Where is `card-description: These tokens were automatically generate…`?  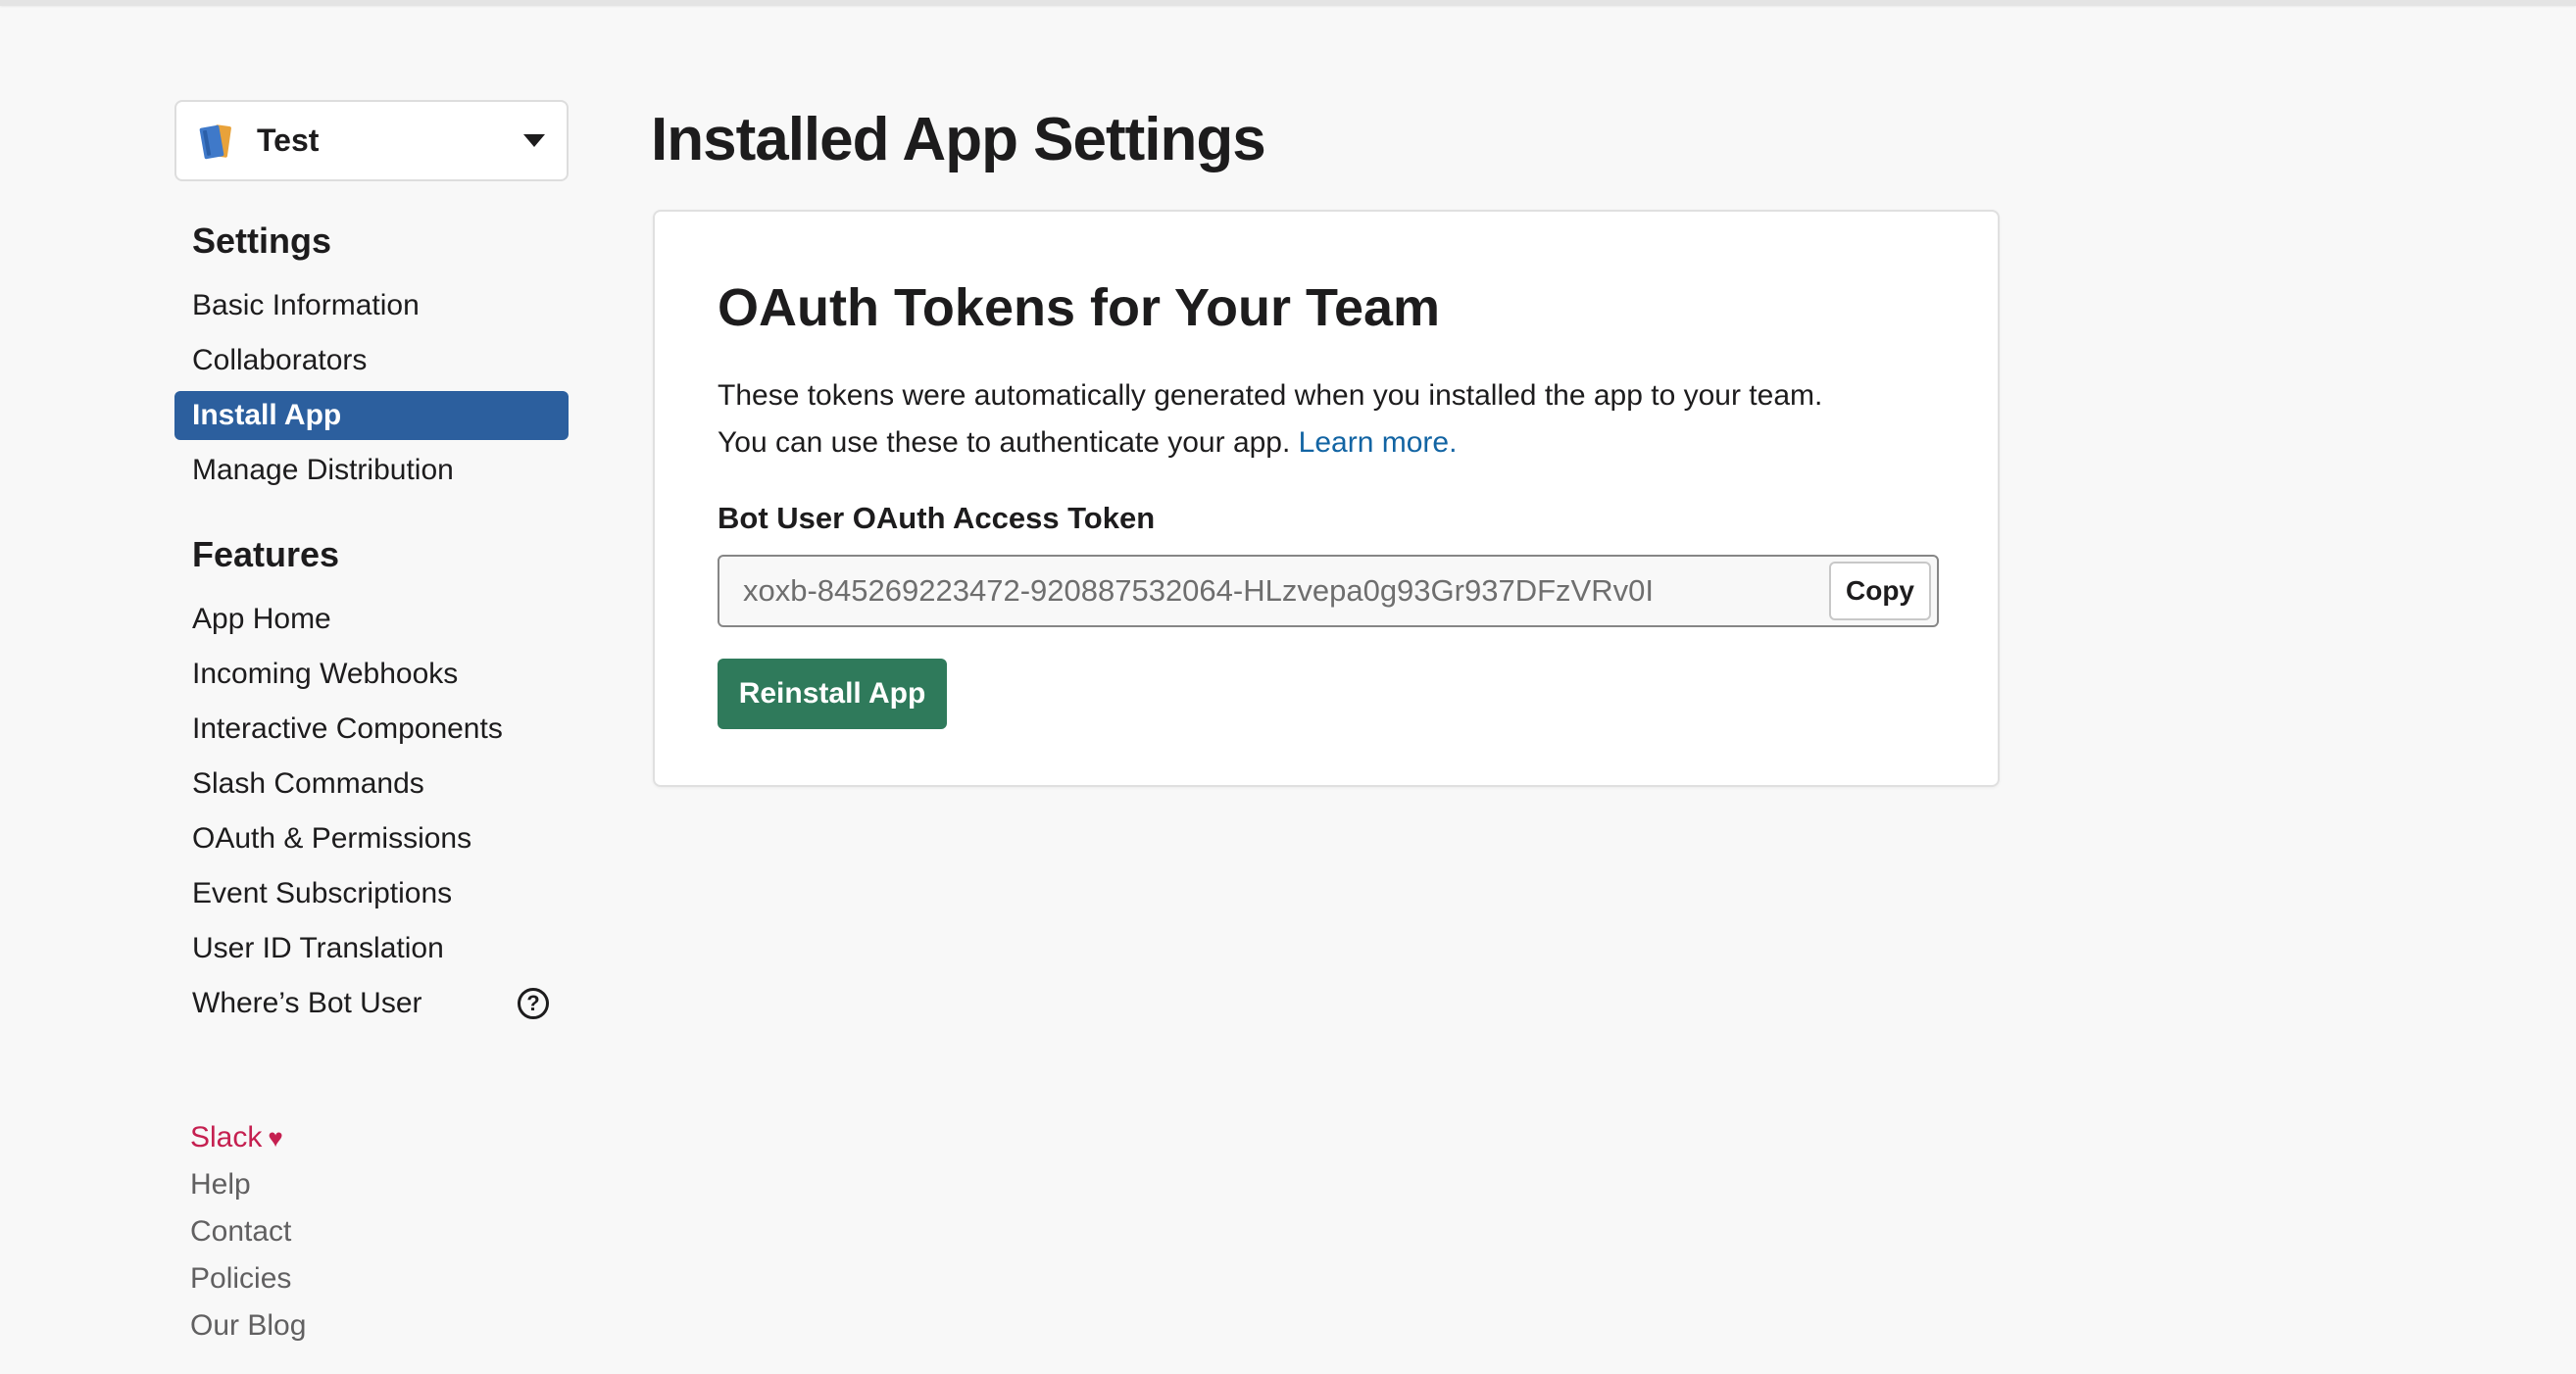 card-description: These tokens were automatically generate… is located at coordinates (1326, 419).